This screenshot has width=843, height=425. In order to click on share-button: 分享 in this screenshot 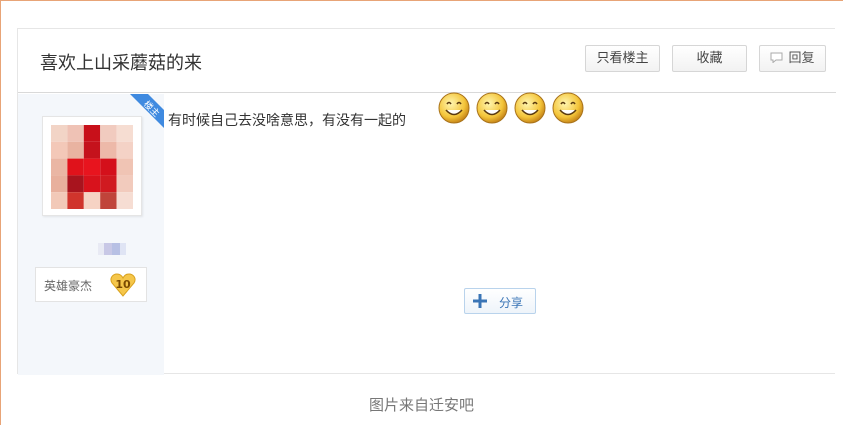, I will do `click(500, 301)`.